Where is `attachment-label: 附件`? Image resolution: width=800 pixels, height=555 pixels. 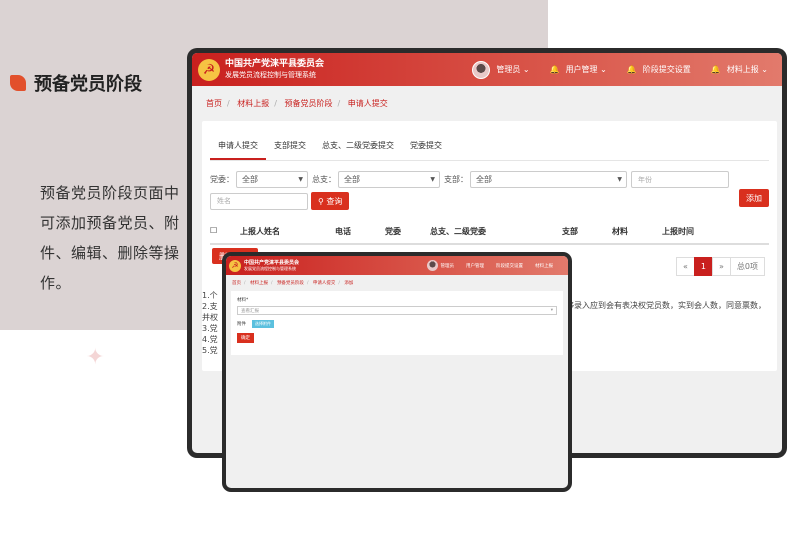
attachment-label: 附件 is located at coordinates (241, 324).